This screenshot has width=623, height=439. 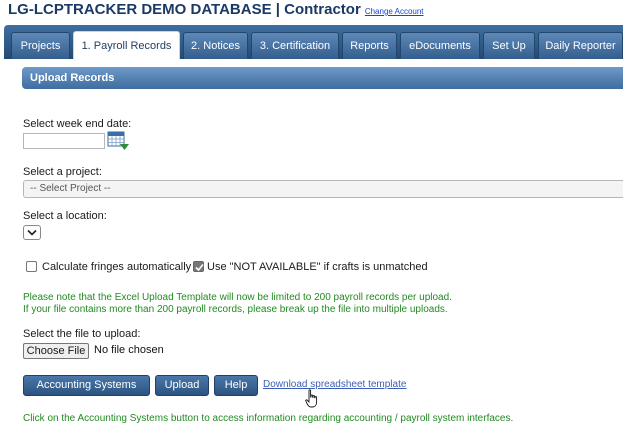 What do you see at coordinates (31, 266) in the screenshot?
I see `calculate-fringes-checkbox` at bounding box center [31, 266].